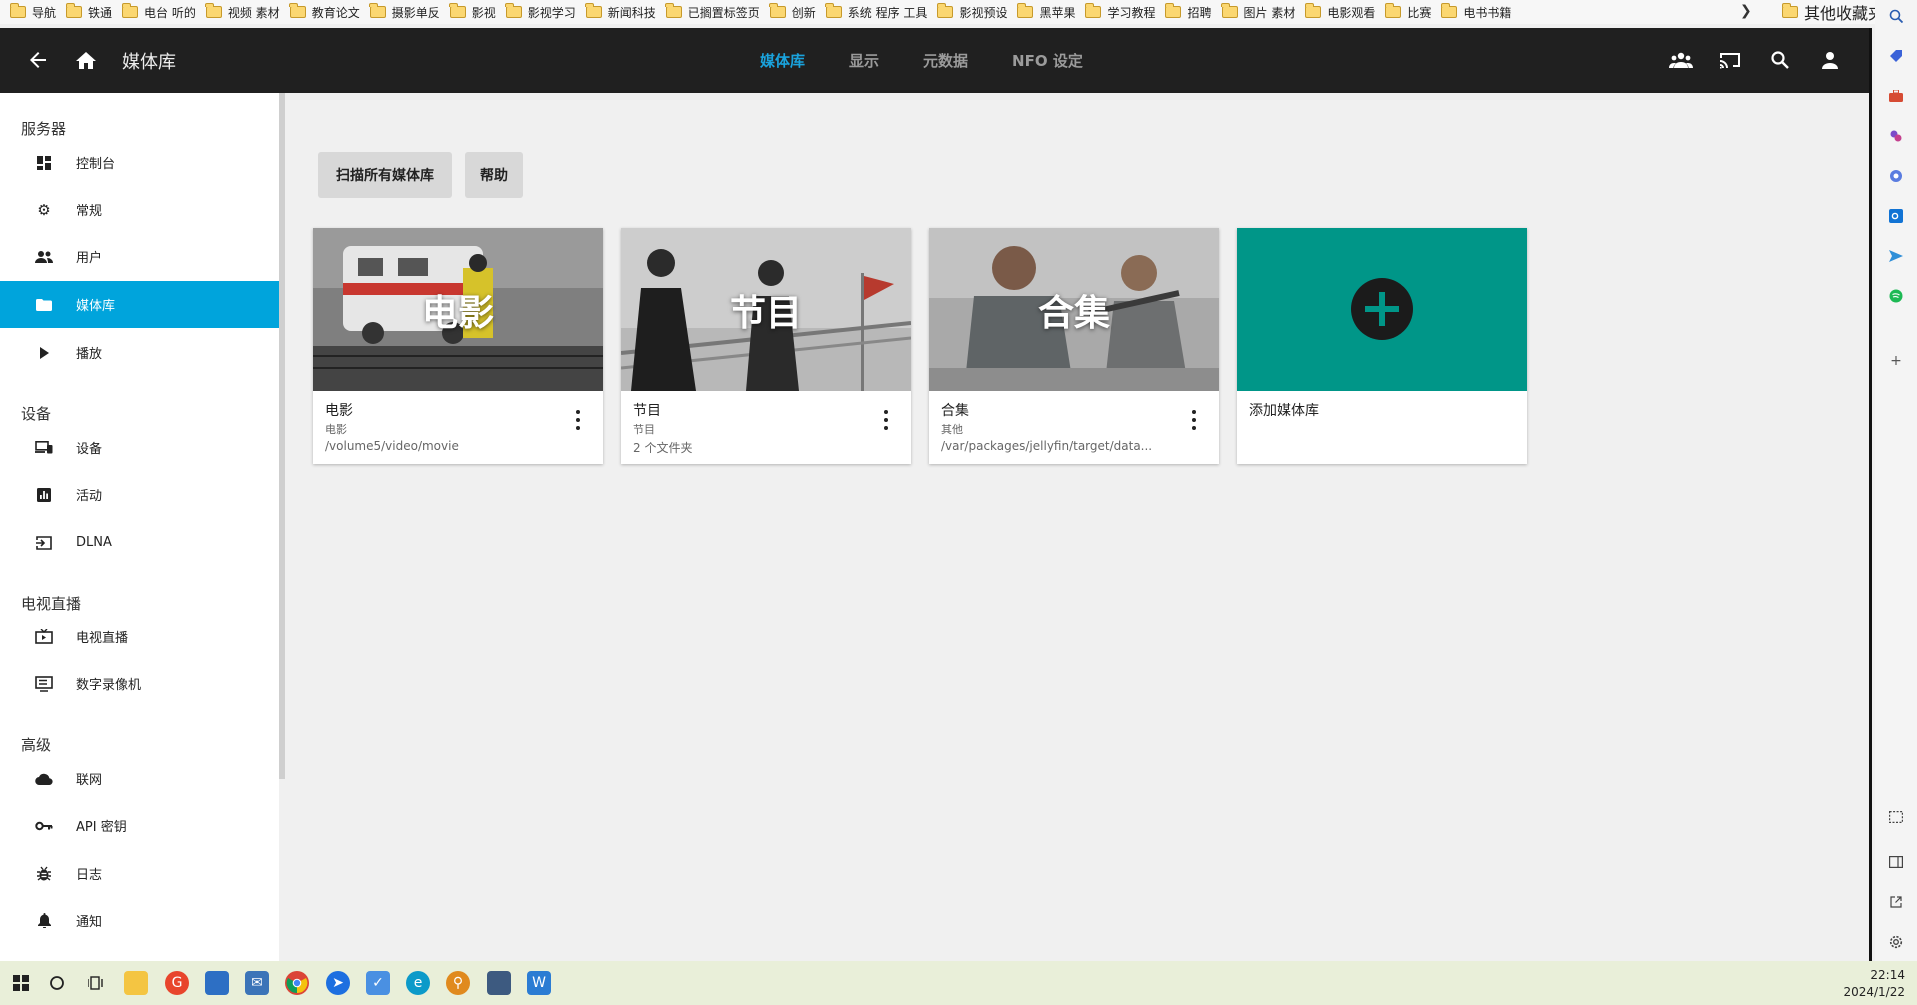 Image resolution: width=1917 pixels, height=1005 pixels. I want to click on add-library-tile, so click(1382, 309).